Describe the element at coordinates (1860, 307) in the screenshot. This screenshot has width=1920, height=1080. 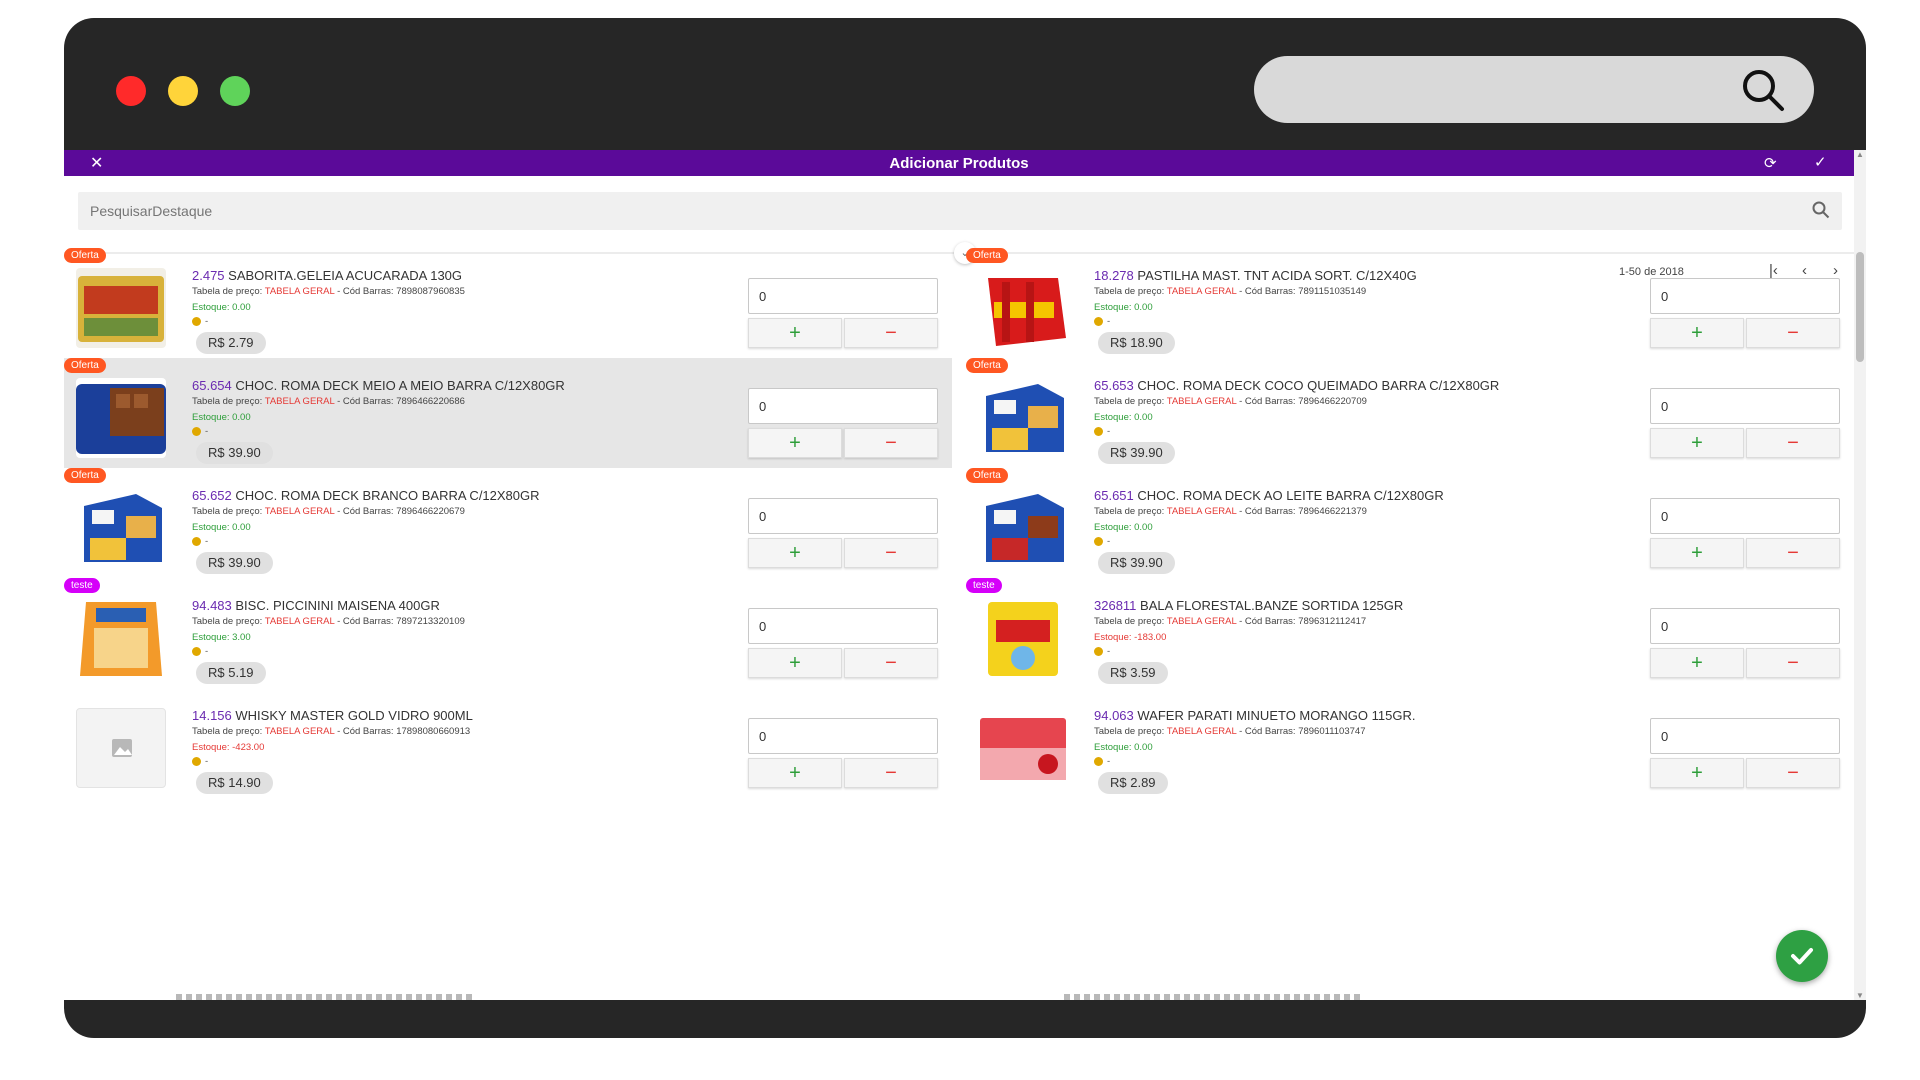
I see `scrollbar-thumb` at that location.